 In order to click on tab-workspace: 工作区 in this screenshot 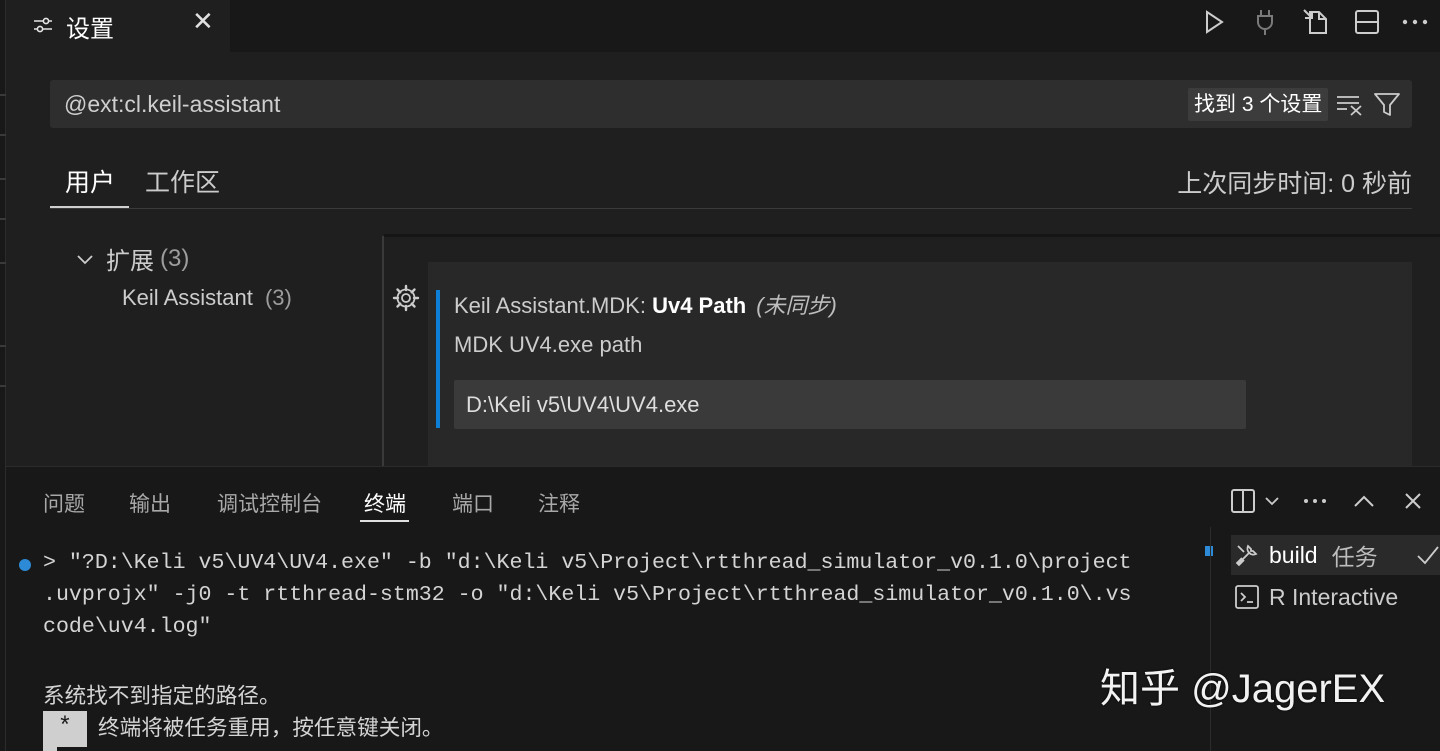, I will do `click(182, 181)`.